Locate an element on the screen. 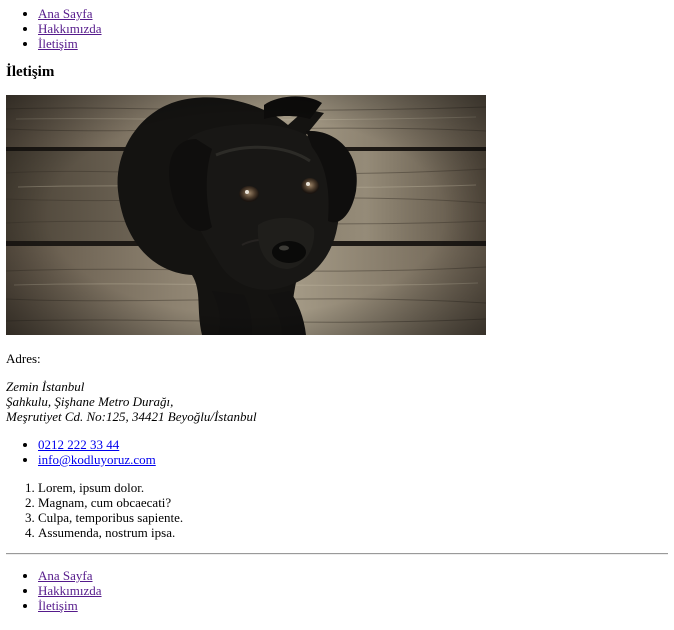  contact-list: 0212 222 33 44 info@kodluyoruz.com is located at coordinates (337, 452).